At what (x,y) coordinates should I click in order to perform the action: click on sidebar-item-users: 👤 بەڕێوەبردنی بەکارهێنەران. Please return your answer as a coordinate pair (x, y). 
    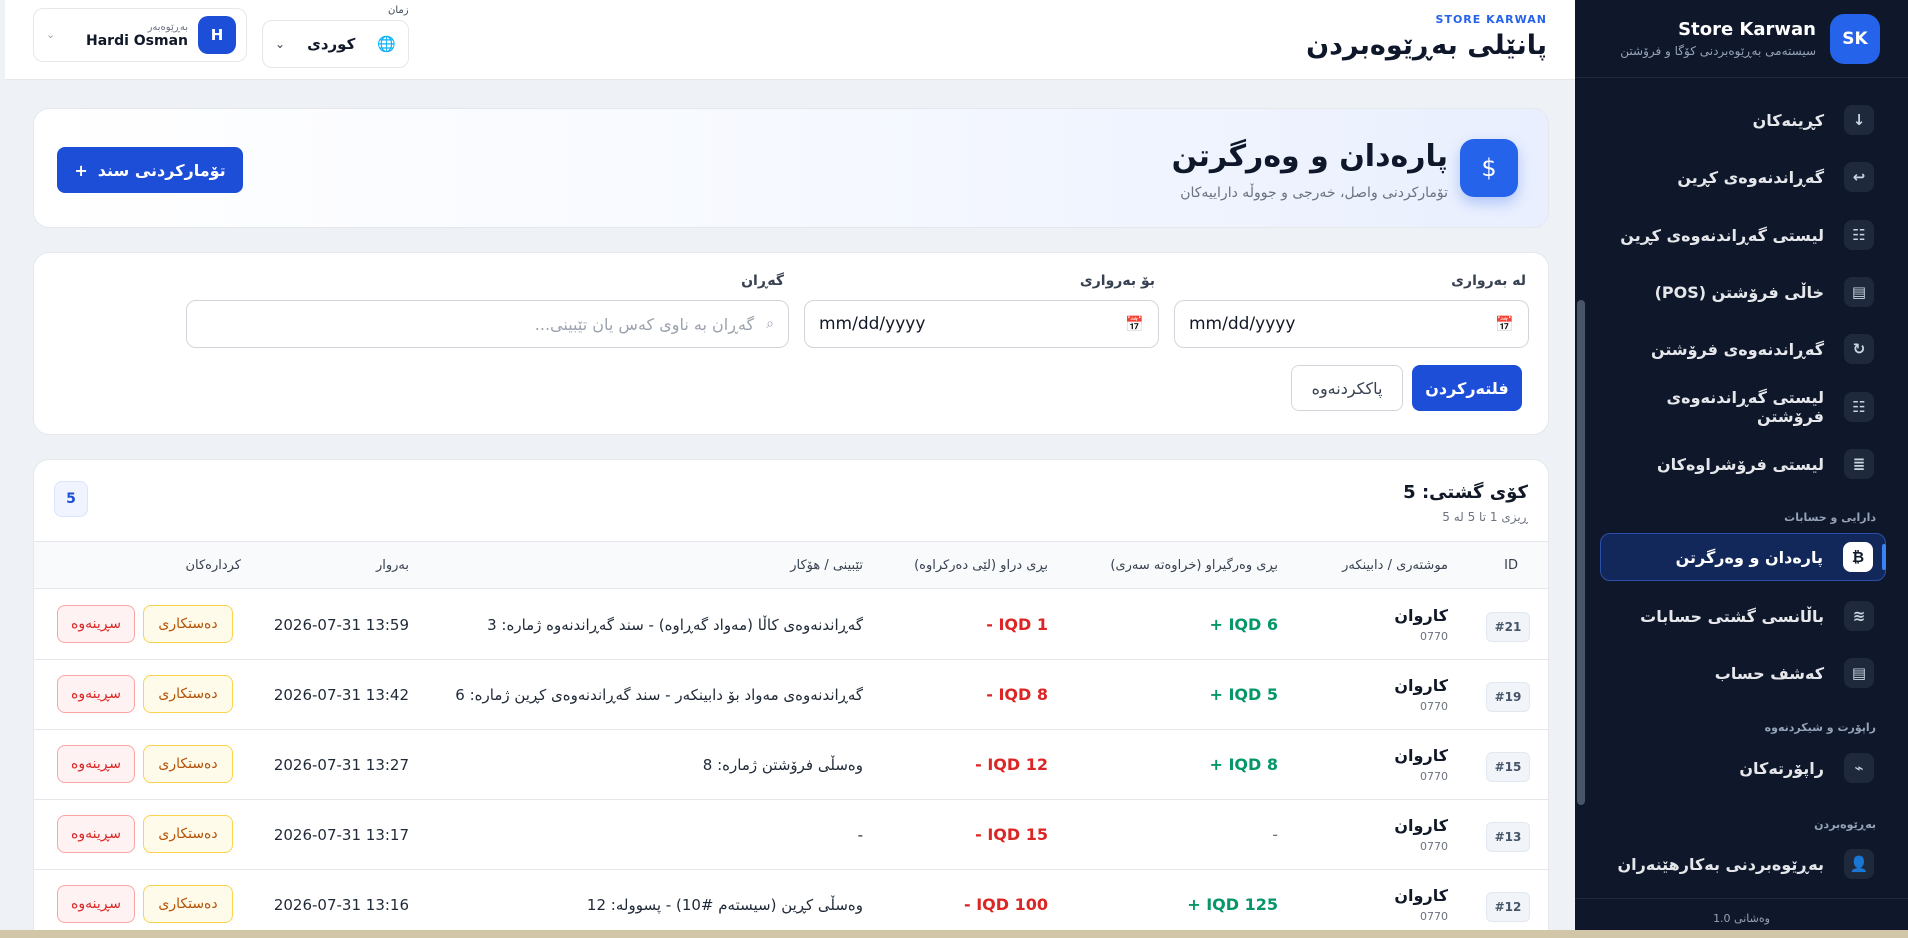
    Looking at the image, I should click on (1743, 864).